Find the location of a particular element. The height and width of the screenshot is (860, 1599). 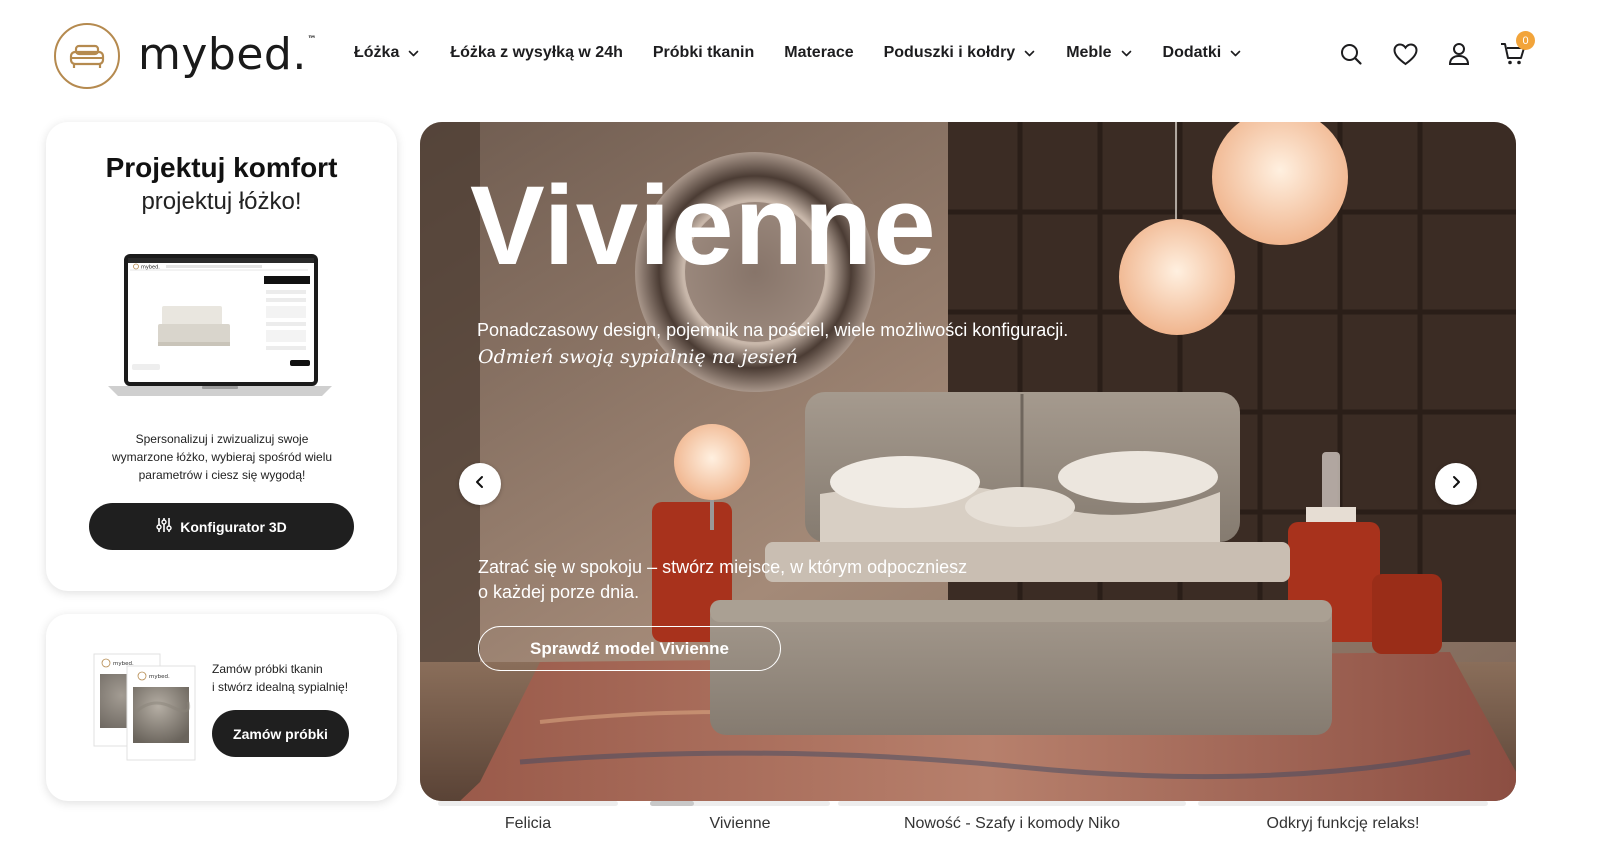

chevron-right-icon is located at coordinates (1456, 484).